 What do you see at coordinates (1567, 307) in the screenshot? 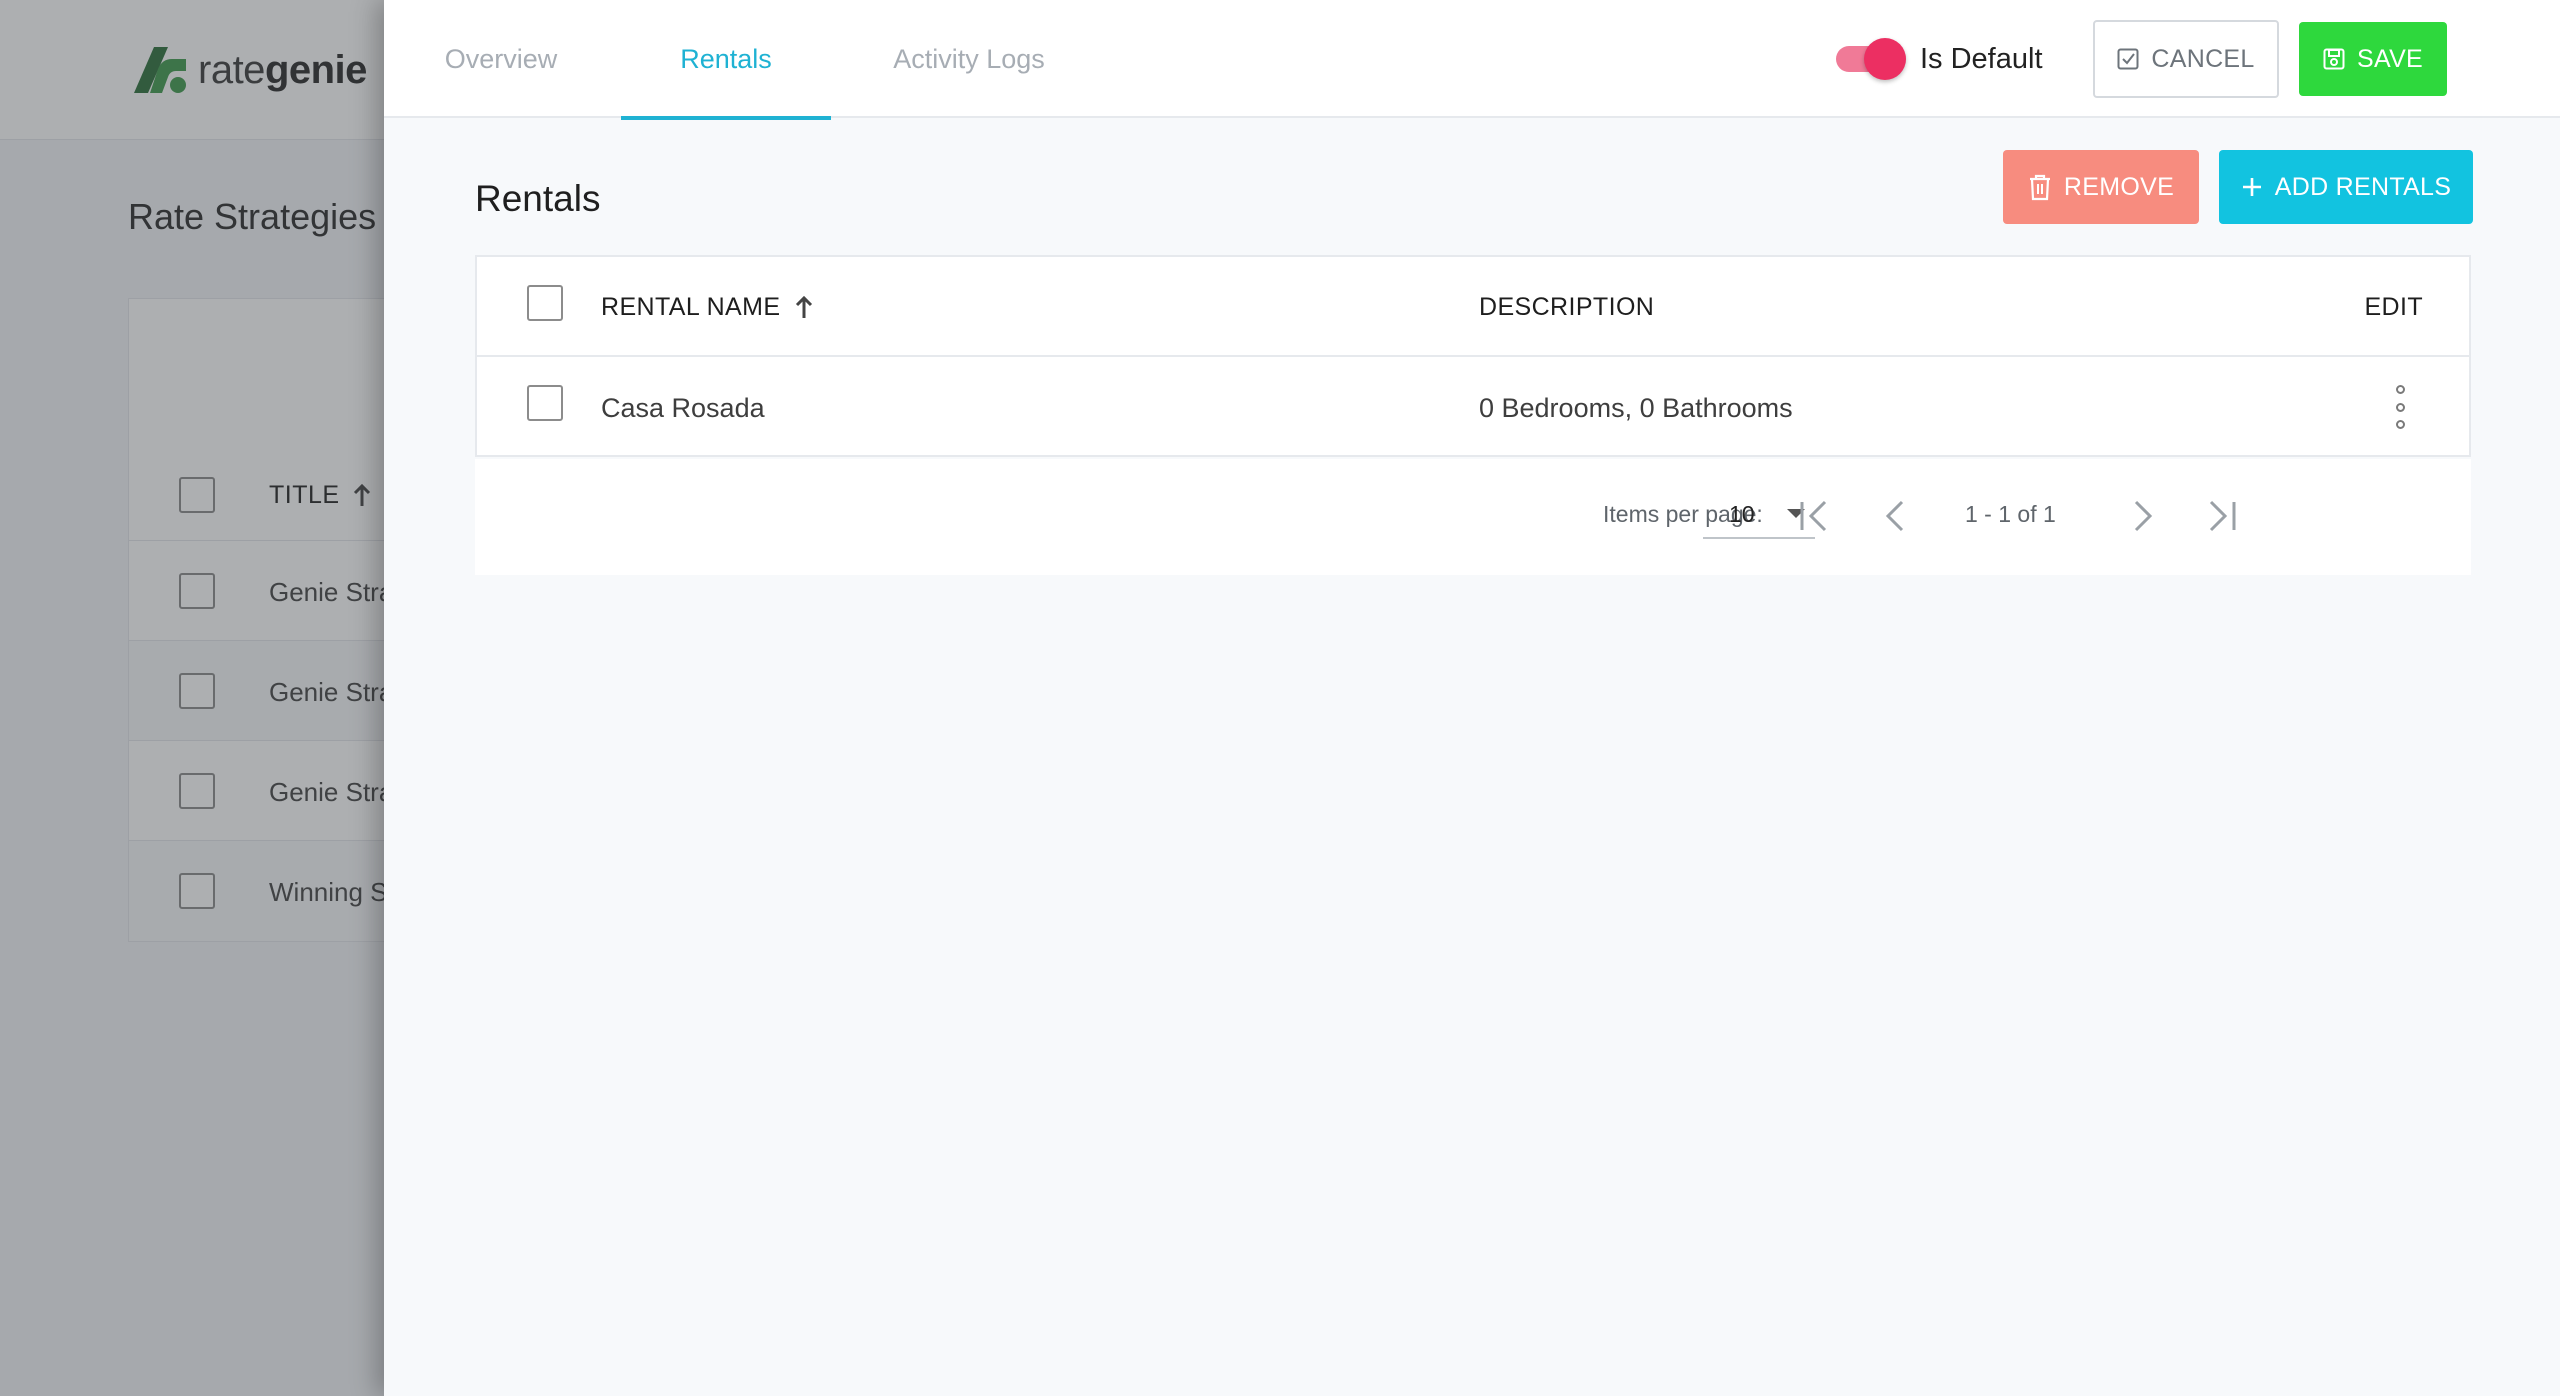
I see `column-description: DESCRIPTION` at bounding box center [1567, 307].